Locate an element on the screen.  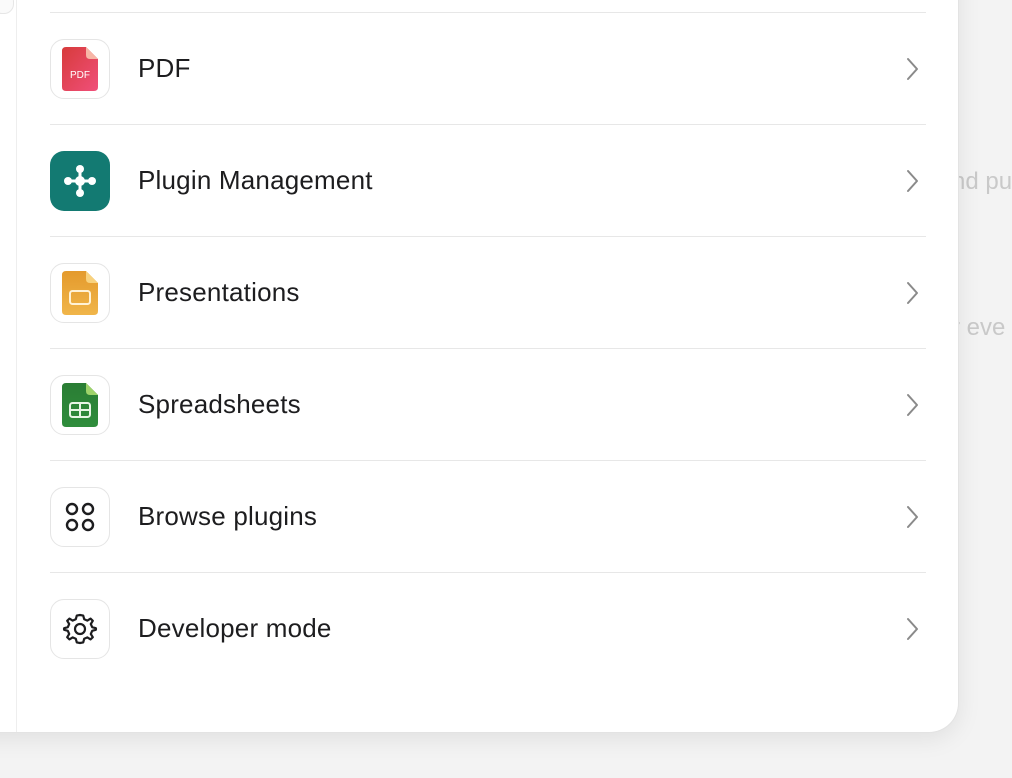
spreadsheets-icon is located at coordinates (80, 404).